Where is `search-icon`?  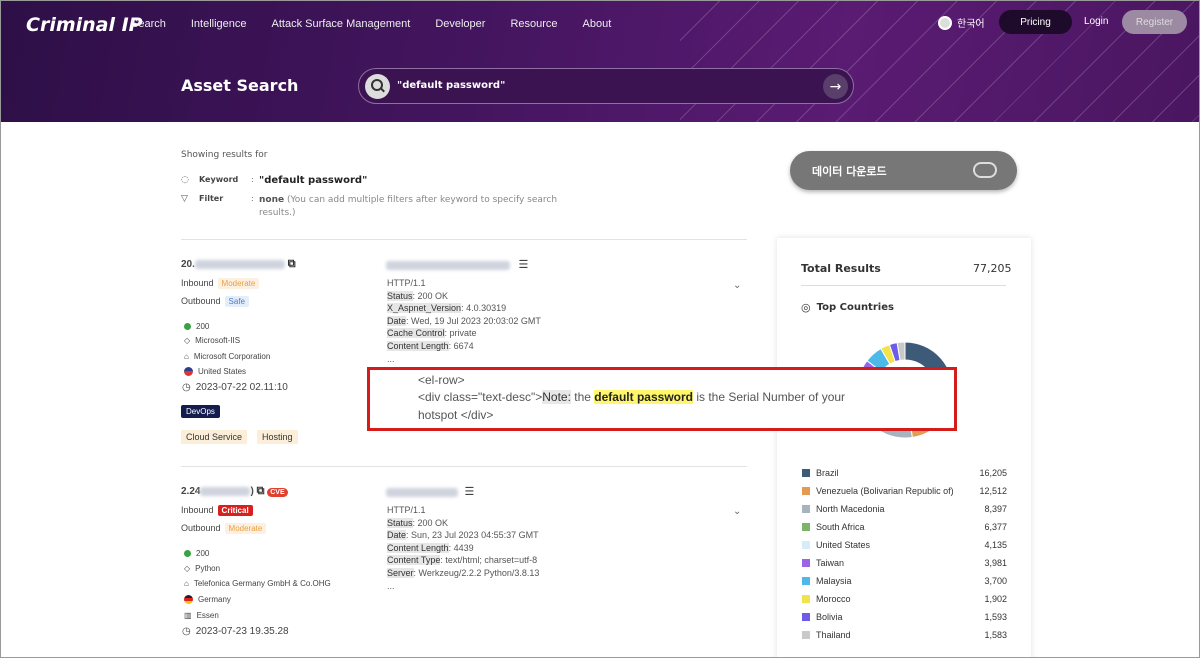
search-icon is located at coordinates (377, 86).